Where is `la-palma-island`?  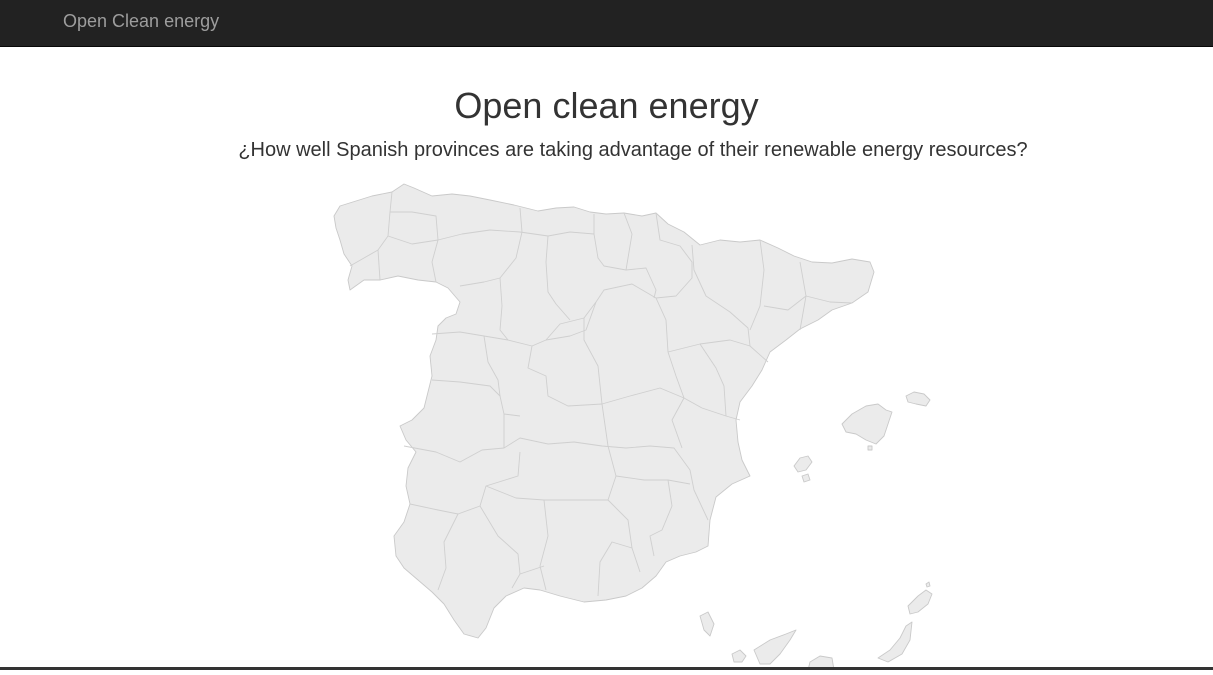
la-palma-island is located at coordinates (707, 624).